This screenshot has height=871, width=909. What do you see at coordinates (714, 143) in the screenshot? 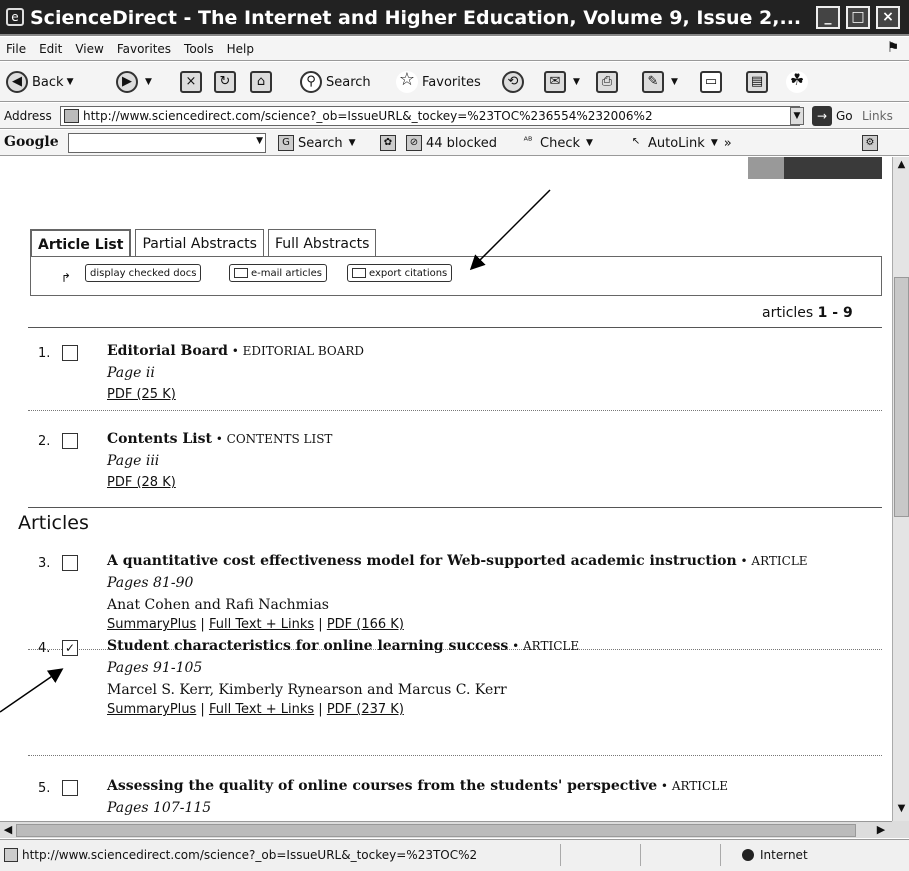
I see `autolink-dropdown-icon: ▼` at bounding box center [714, 143].